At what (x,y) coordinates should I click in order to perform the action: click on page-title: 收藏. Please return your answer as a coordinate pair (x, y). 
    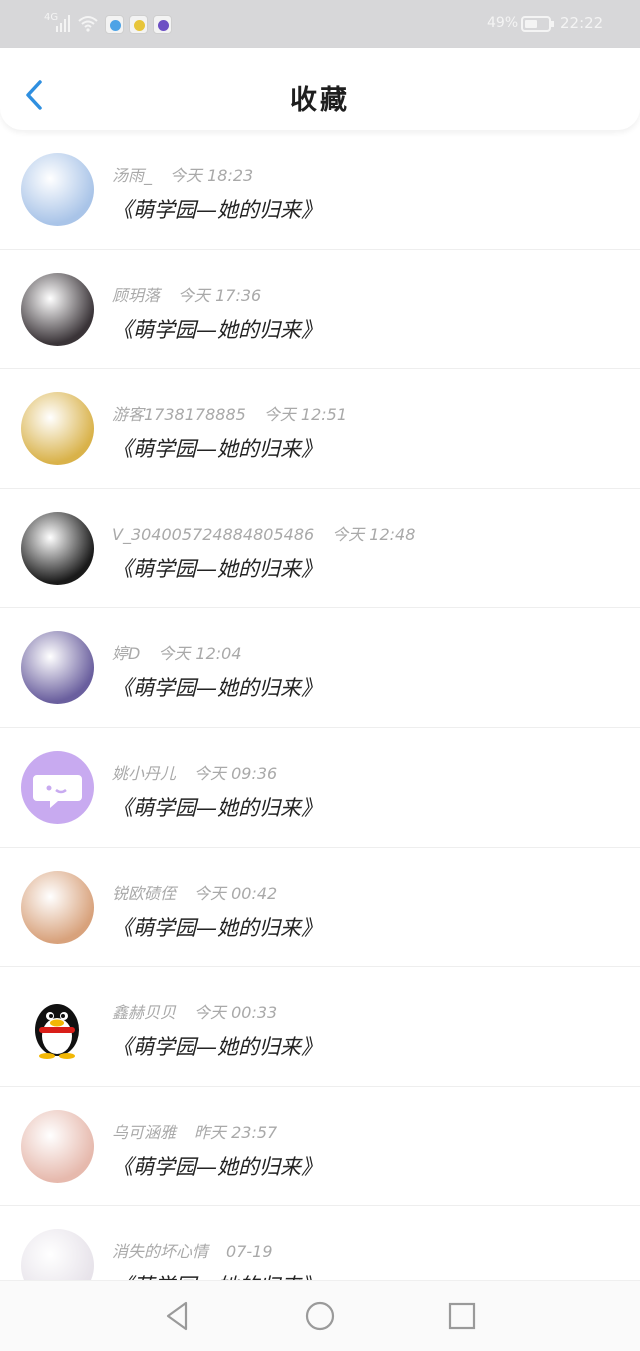
    Looking at the image, I should click on (320, 100).